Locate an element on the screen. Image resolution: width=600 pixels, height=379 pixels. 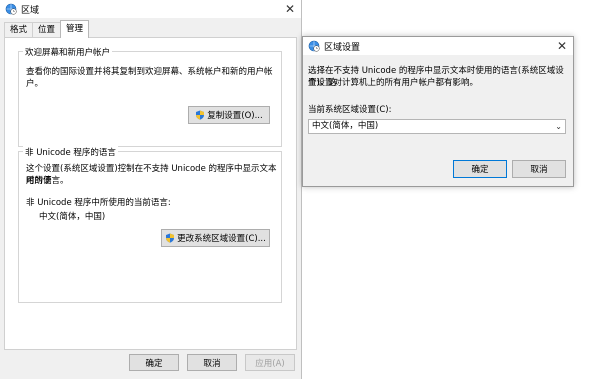
system-locale-label: 当前系统区域设置(C): is located at coordinates (350, 110).